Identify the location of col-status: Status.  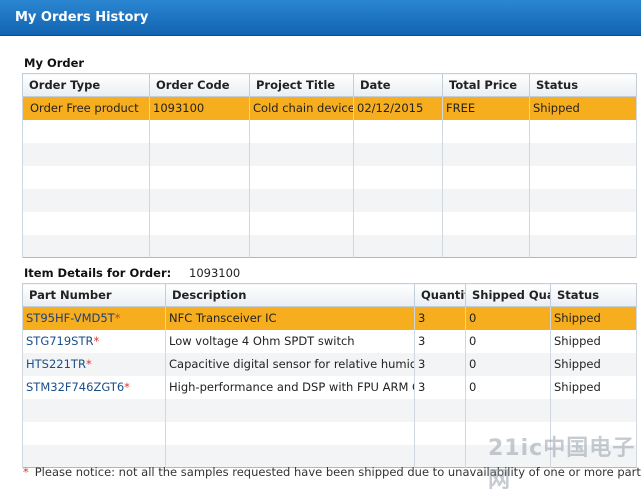
(583, 85).